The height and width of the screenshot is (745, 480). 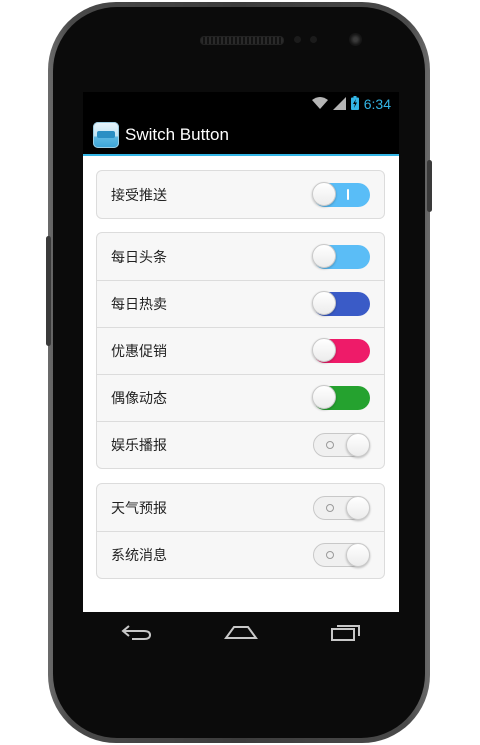 What do you see at coordinates (240, 256) in the screenshot?
I see `setting-row: 每日头条` at bounding box center [240, 256].